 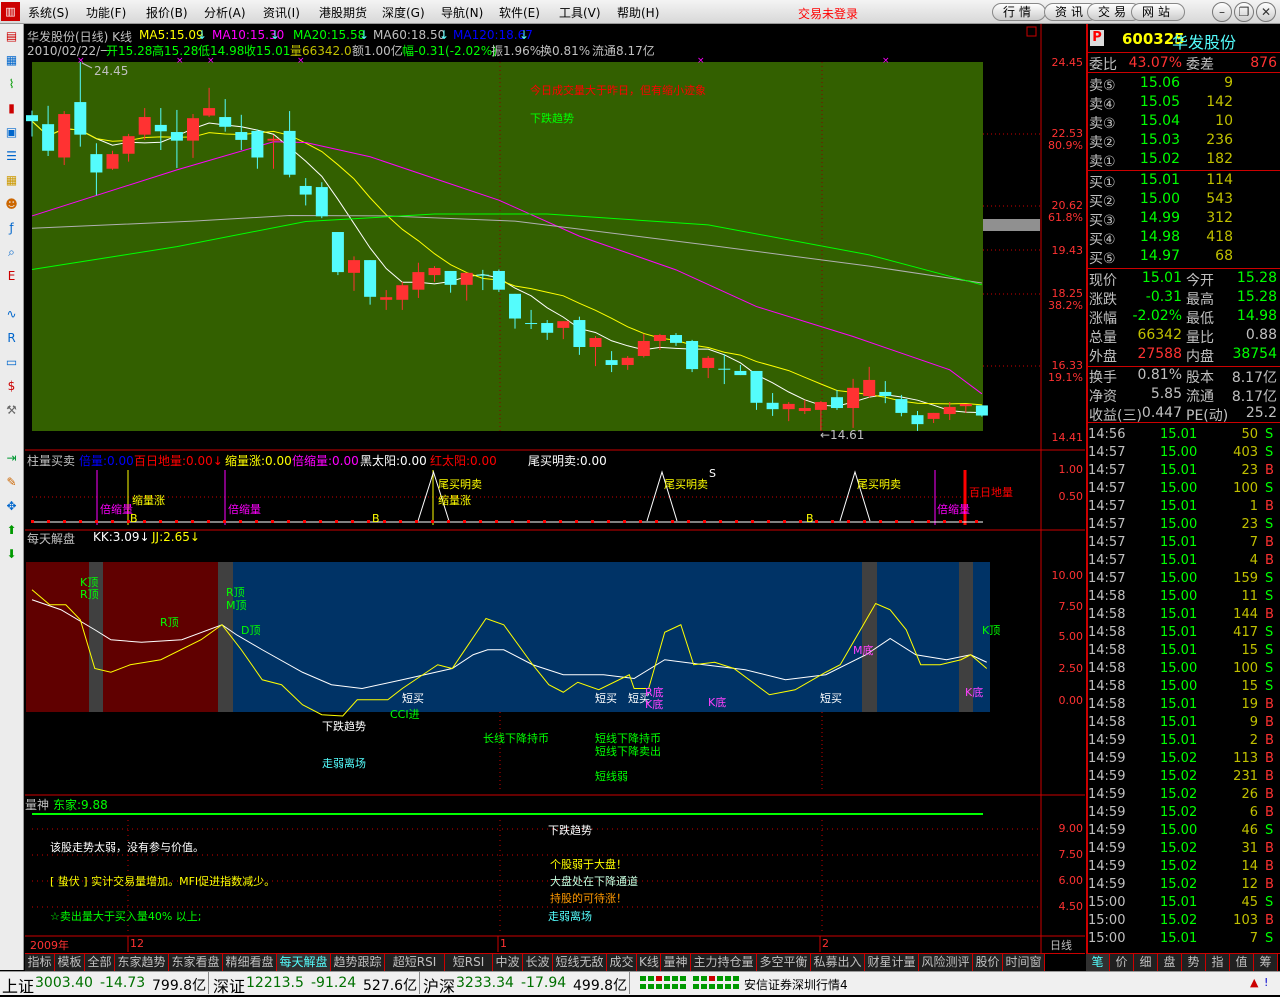 What do you see at coordinates (106, 12) in the screenshot?
I see `menu-item: 功能(F)` at bounding box center [106, 12].